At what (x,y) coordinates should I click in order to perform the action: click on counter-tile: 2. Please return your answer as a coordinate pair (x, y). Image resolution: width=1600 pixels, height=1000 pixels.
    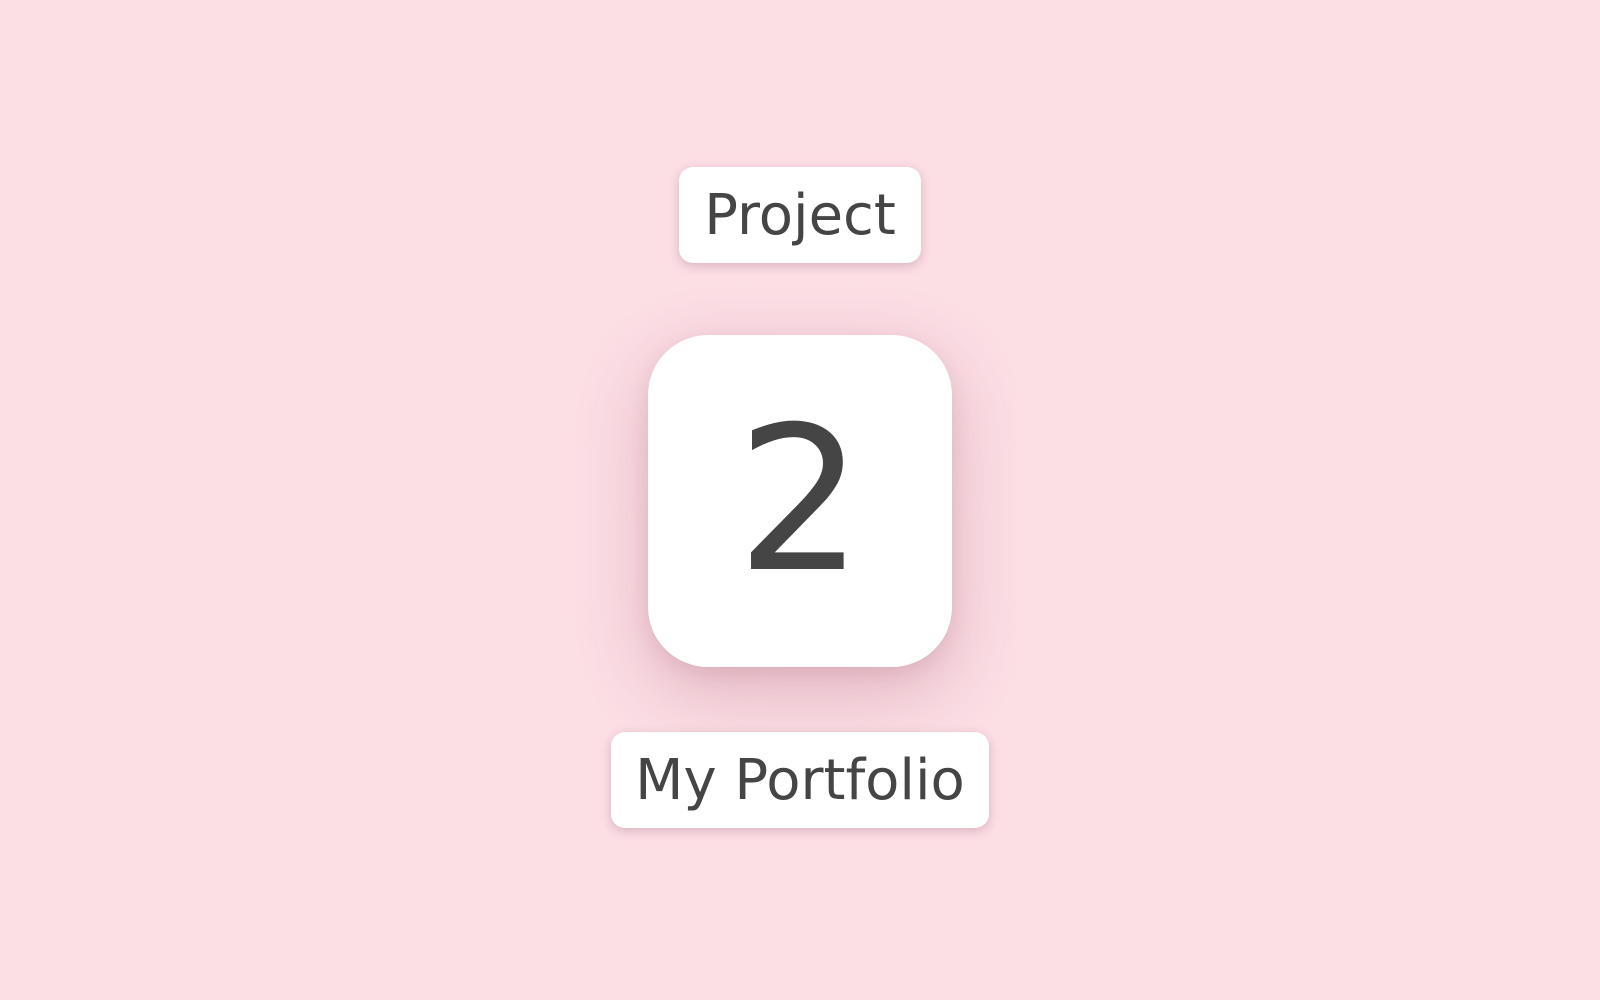
    Looking at the image, I should click on (800, 501).